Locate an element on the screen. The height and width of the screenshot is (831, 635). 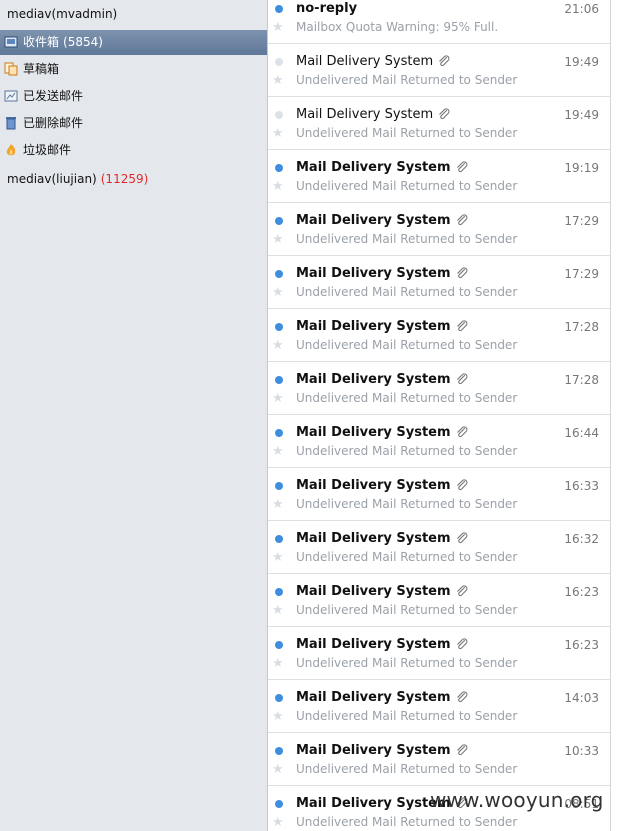
message-time: 17:28 is located at coordinates (581, 327).